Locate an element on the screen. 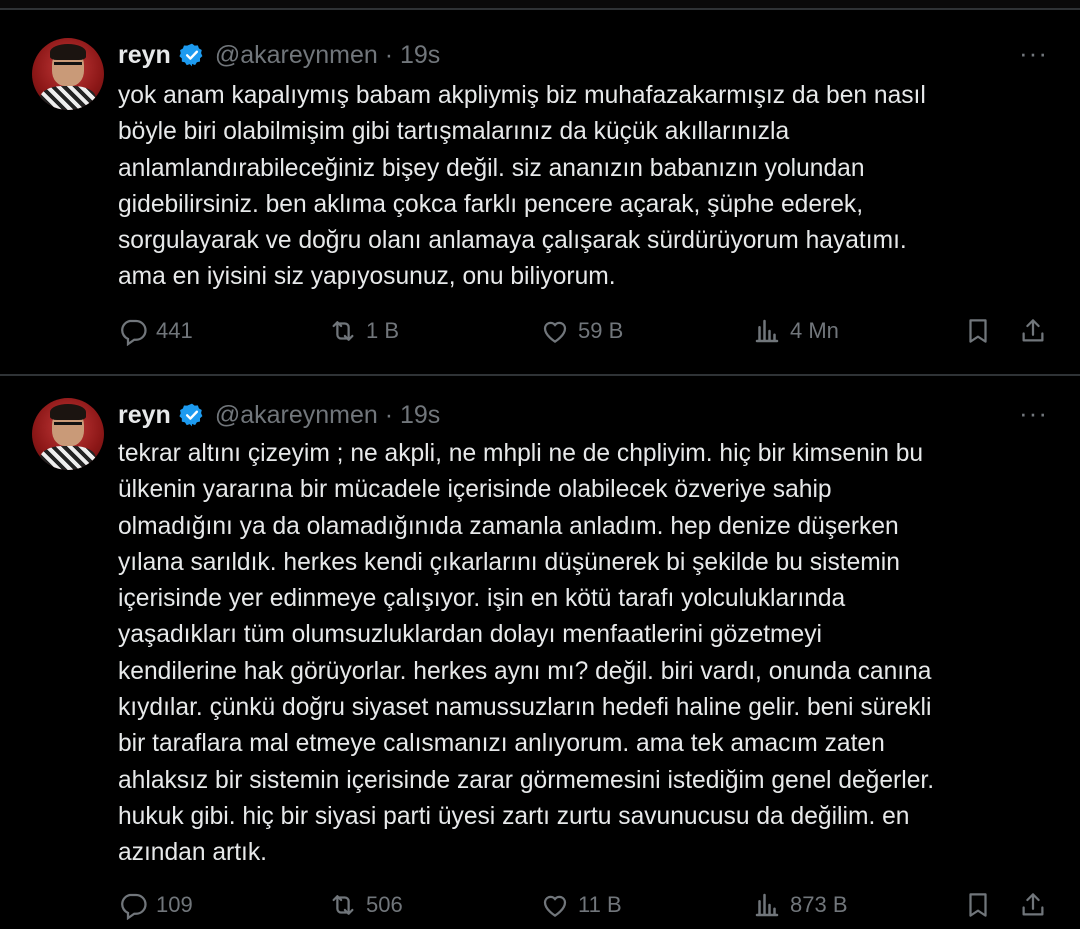 The height and width of the screenshot is (929, 1080). action-bar: 109 506 11 B 873 B is located at coordinates (588, 908).